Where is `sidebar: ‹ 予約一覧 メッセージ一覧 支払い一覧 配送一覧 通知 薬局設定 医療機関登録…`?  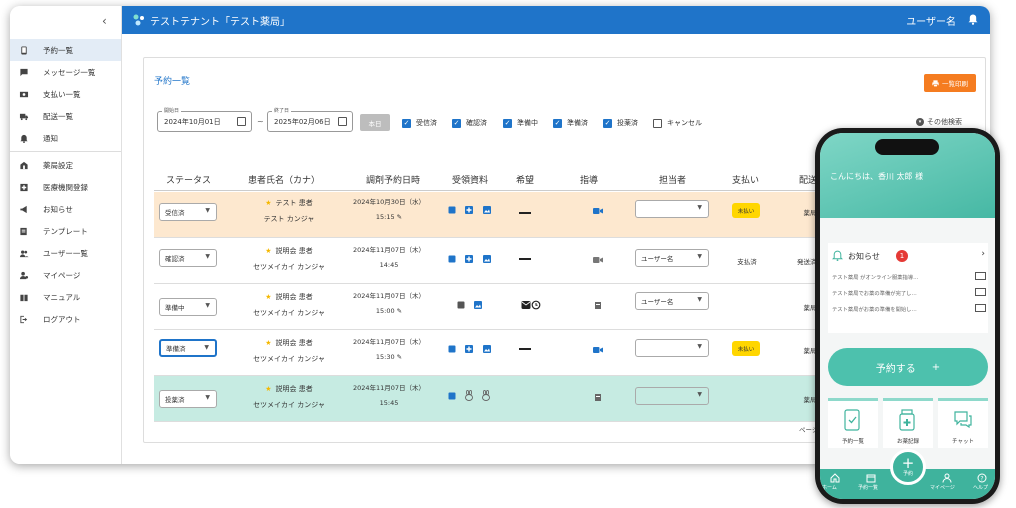 sidebar: ‹ 予約一覧 メッセージ一覧 支払い一覧 配送一覧 通知 薬局設定 医療機関登録… is located at coordinates (66, 235).